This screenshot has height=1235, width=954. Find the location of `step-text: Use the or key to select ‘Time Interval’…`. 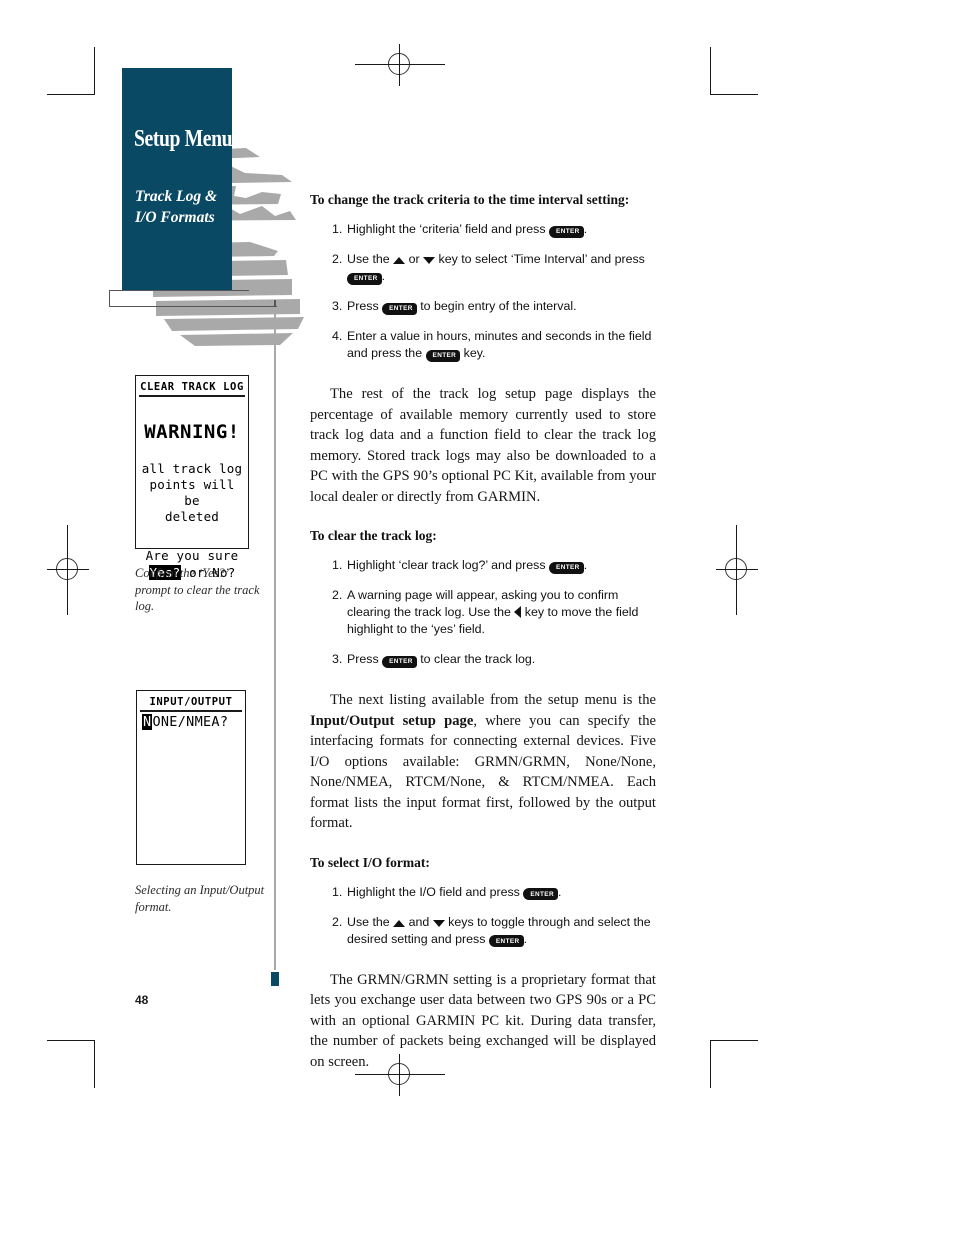

step-text: Use the or key to select ‘Time Interval’… is located at coordinates (496, 268).